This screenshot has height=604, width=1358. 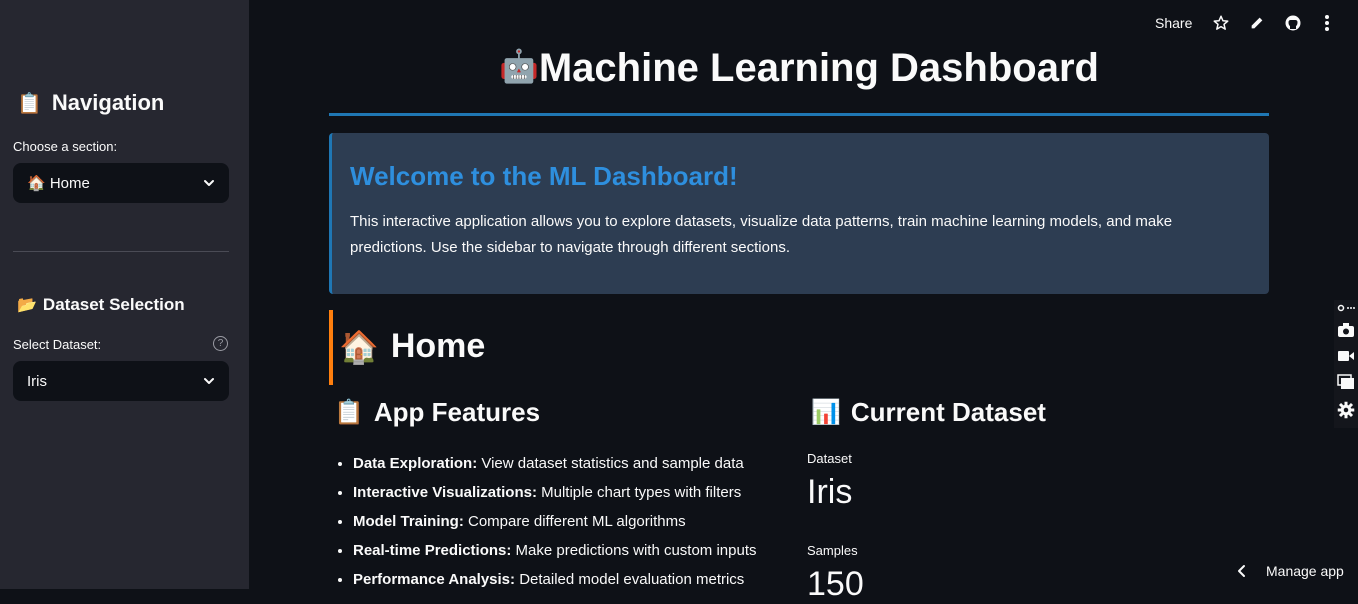 I want to click on current-dataset-heading: 📊 Current Dataset, so click(x=928, y=412).